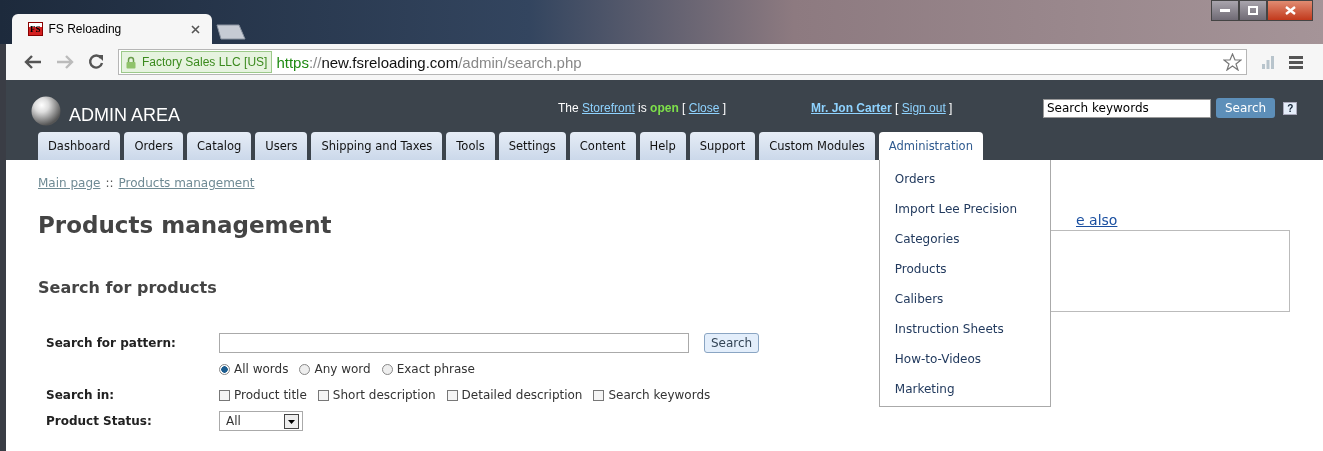  What do you see at coordinates (127, 288) in the screenshot?
I see `section-title: Search for products` at bounding box center [127, 288].